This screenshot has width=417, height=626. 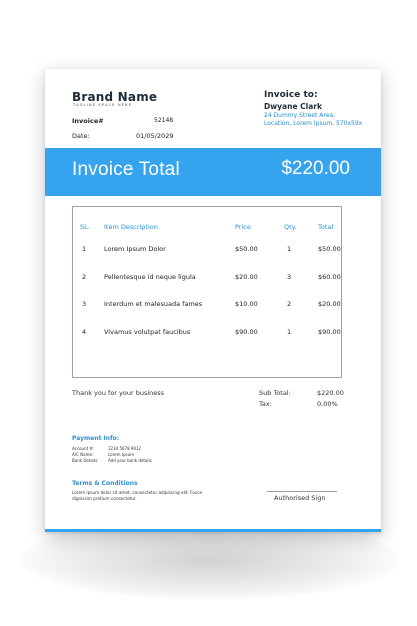 I want to click on invoice-total-band: Invoice Total $220.00, so click(x=213, y=172).